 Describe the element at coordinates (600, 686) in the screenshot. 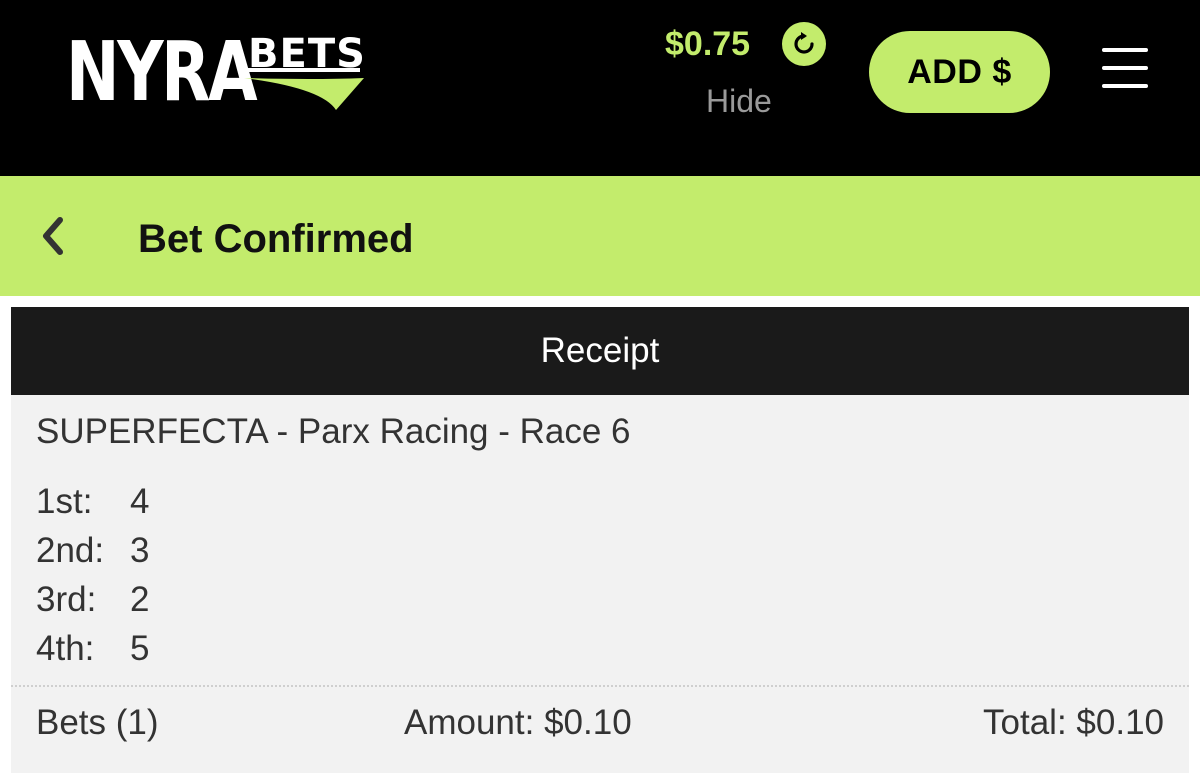

I see `receipt-divider` at that location.